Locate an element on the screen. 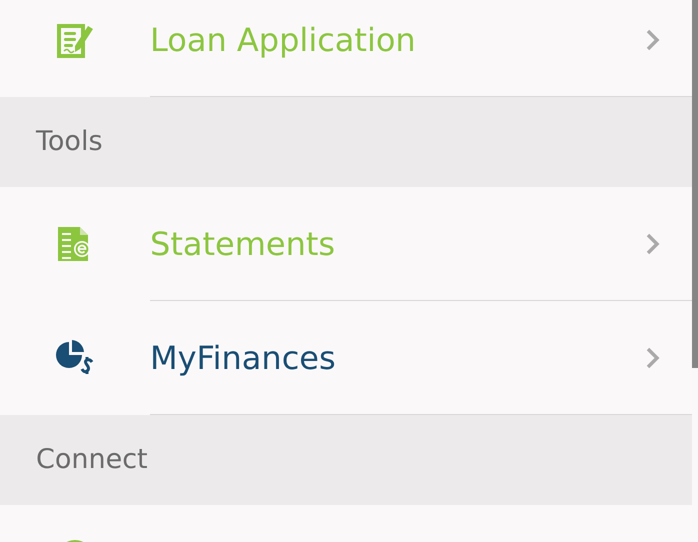 Image resolution: width=698 pixels, height=542 pixels. section-header: Connect is located at coordinates (92, 459).